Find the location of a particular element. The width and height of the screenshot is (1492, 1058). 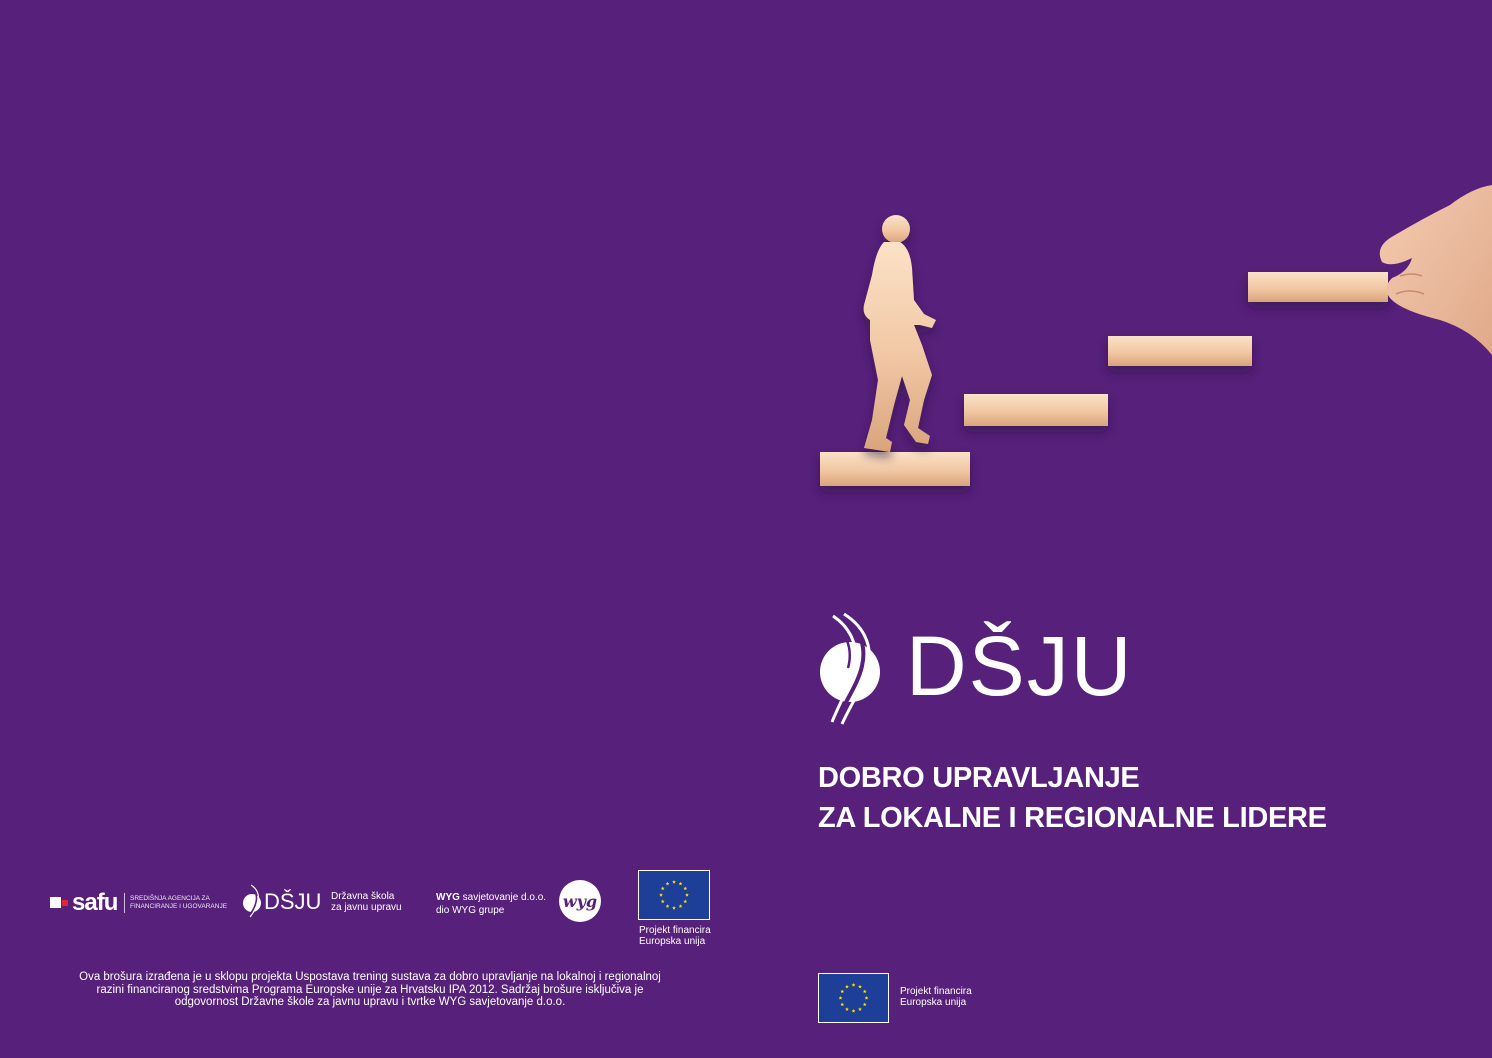

dsju-small-subtitle: Državna škola za javnu upravu is located at coordinates (366, 902).